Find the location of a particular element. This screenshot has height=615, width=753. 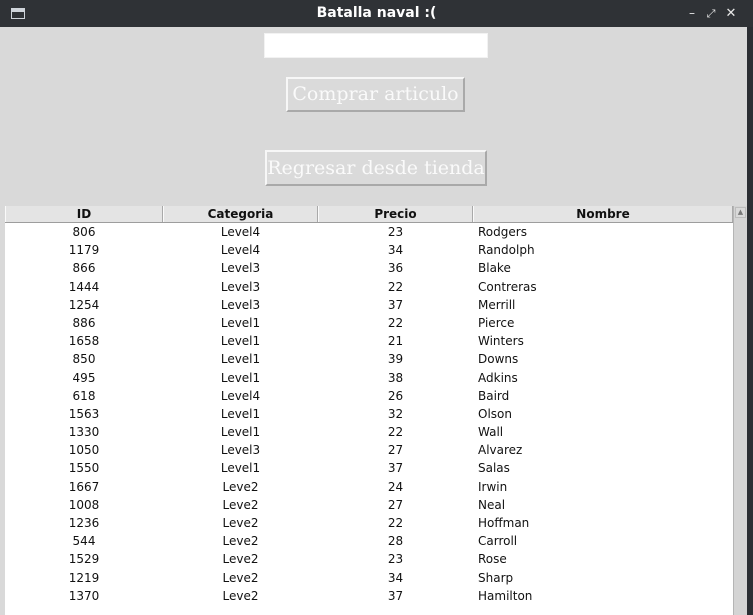

vertical-scrollbar: ▲ is located at coordinates (740, 410).